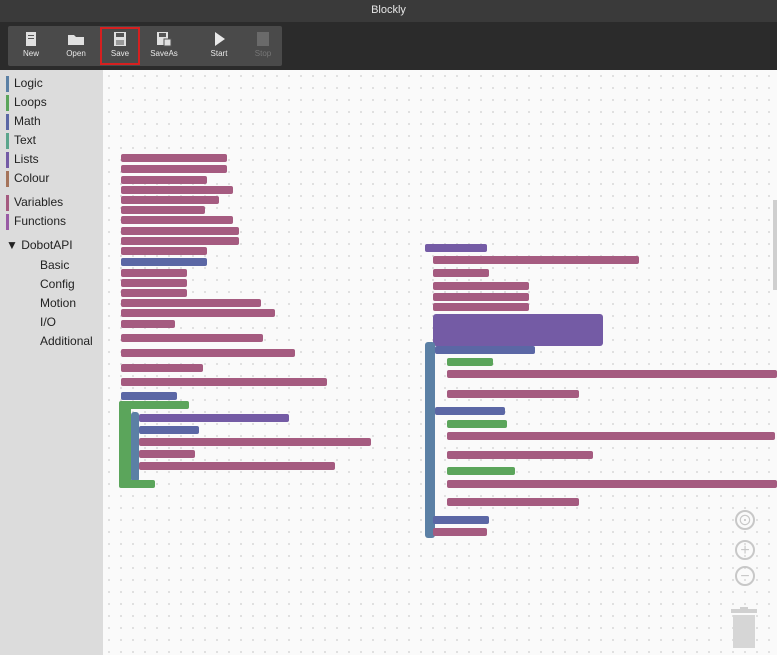 Image resolution: width=777 pixels, height=655 pixels. Describe the element at coordinates (154, 405) in the screenshot. I see `repeat-loop-header` at that location.